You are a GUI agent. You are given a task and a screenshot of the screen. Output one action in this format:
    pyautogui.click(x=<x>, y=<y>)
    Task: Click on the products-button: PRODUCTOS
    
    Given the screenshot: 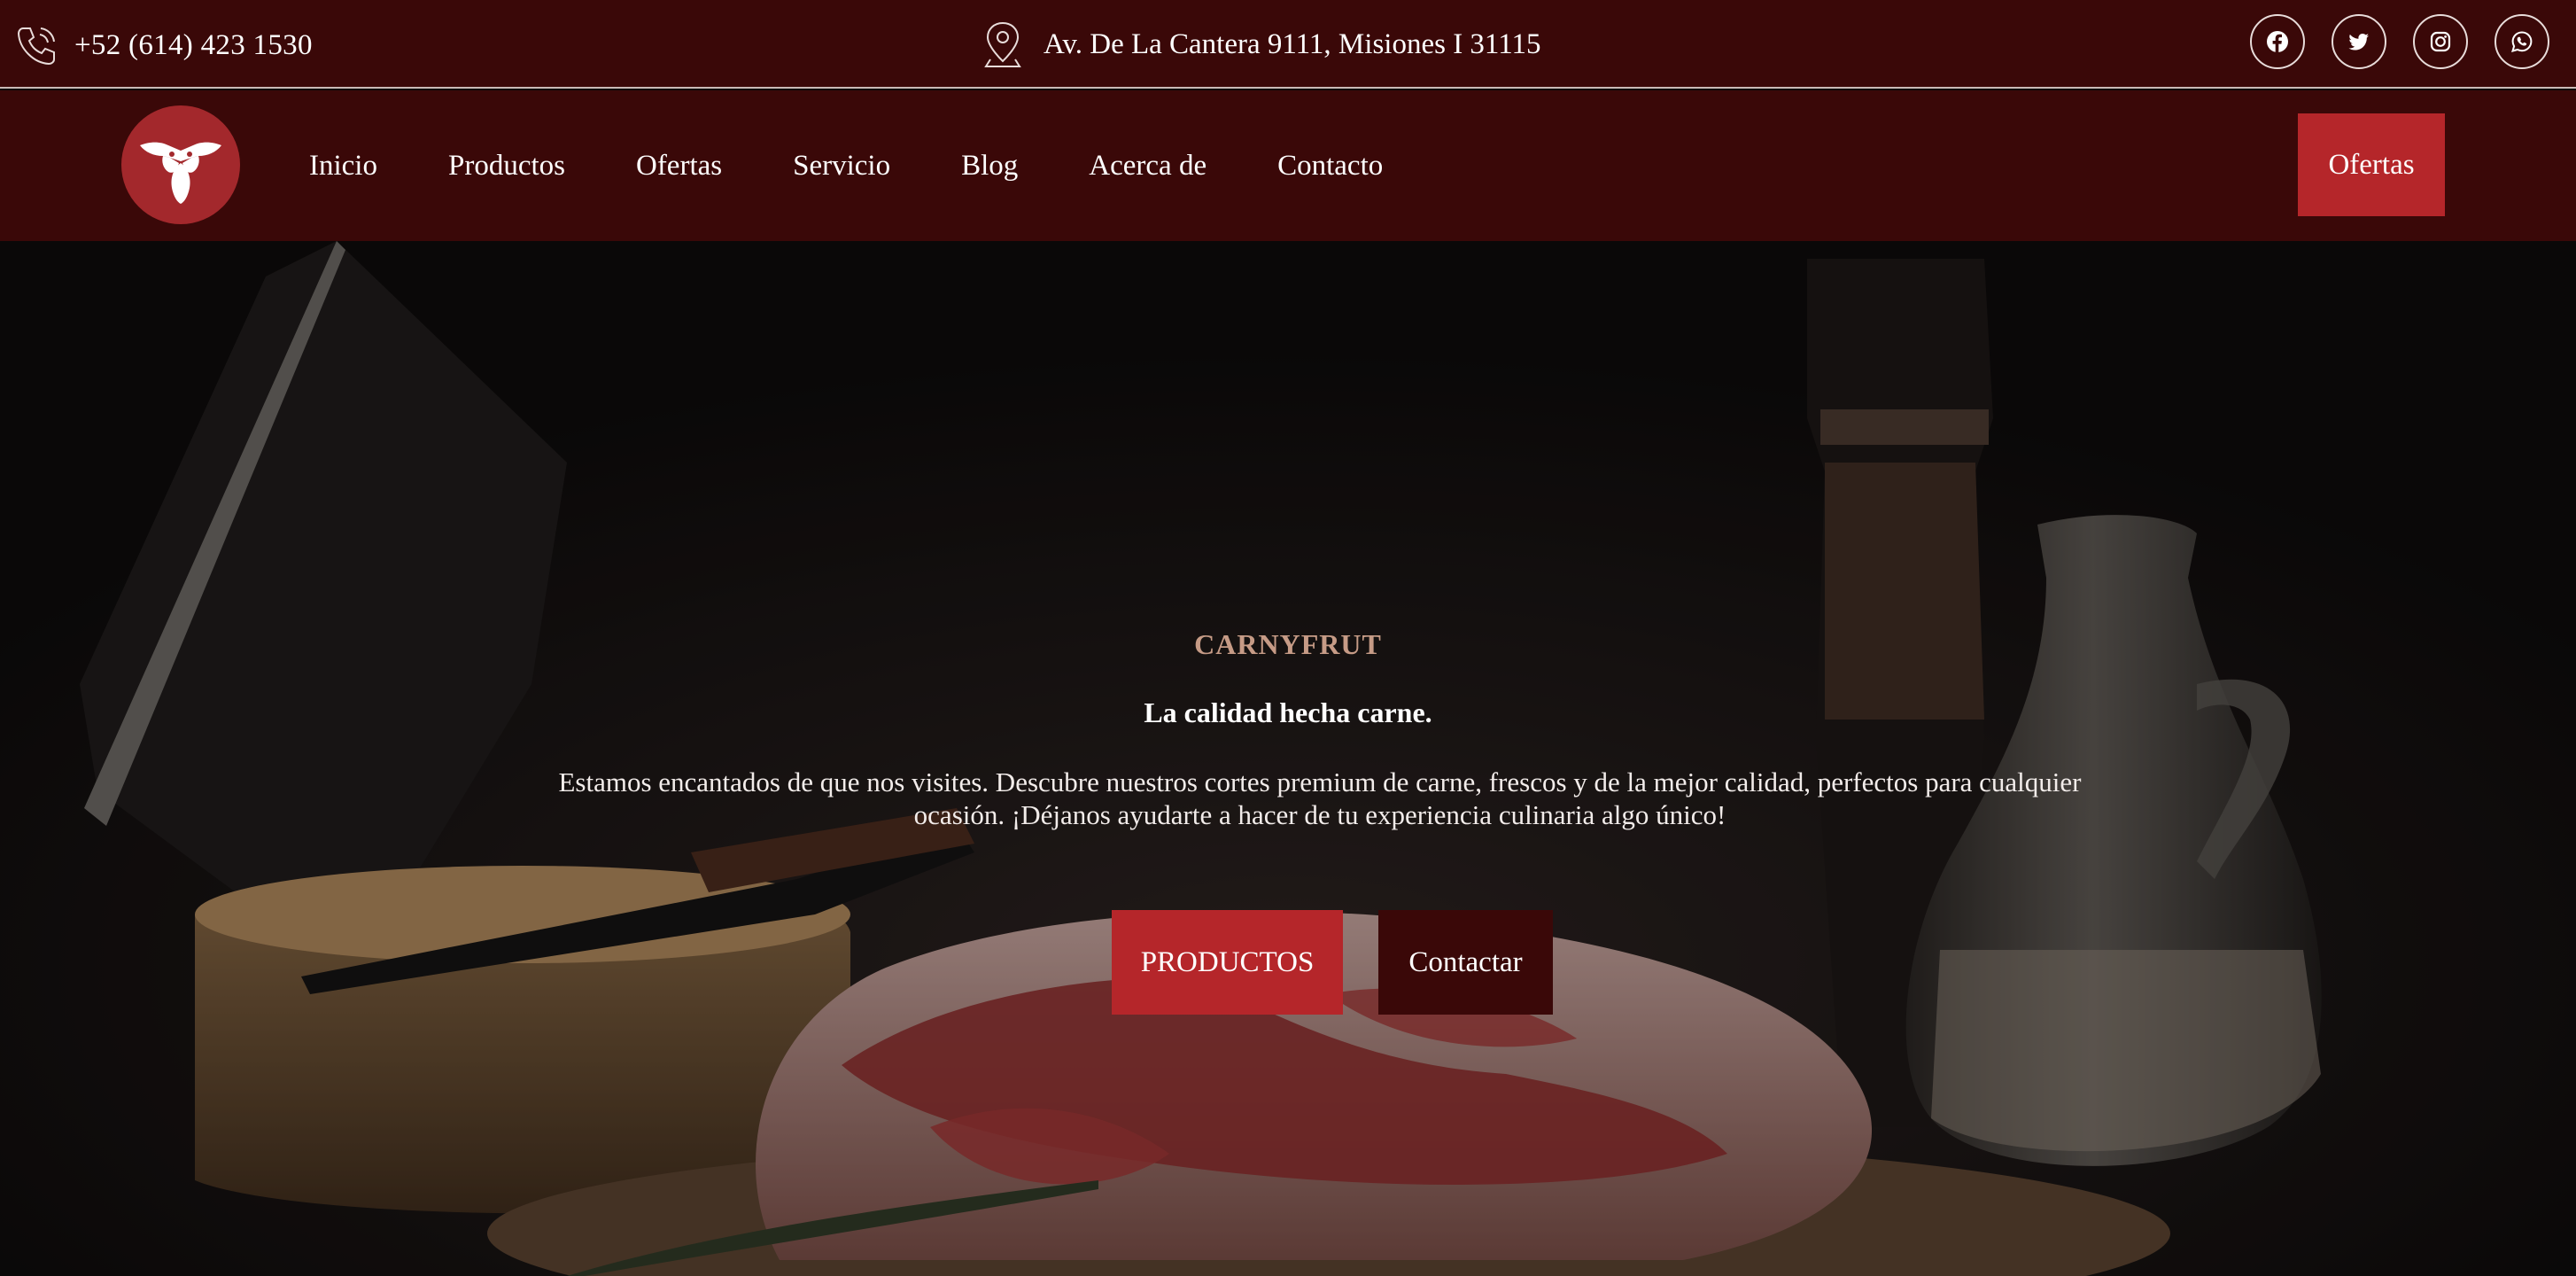 What is the action you would take?
    pyautogui.click(x=1227, y=962)
    